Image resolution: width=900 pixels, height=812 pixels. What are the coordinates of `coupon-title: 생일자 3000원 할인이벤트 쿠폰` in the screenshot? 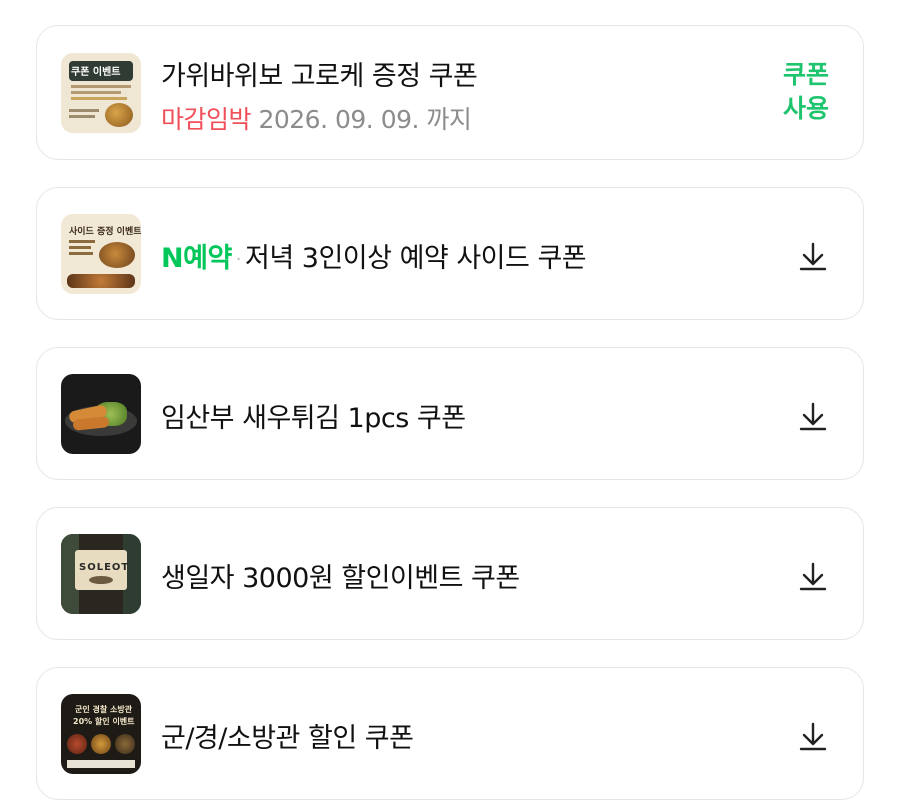 It's located at (340, 578).